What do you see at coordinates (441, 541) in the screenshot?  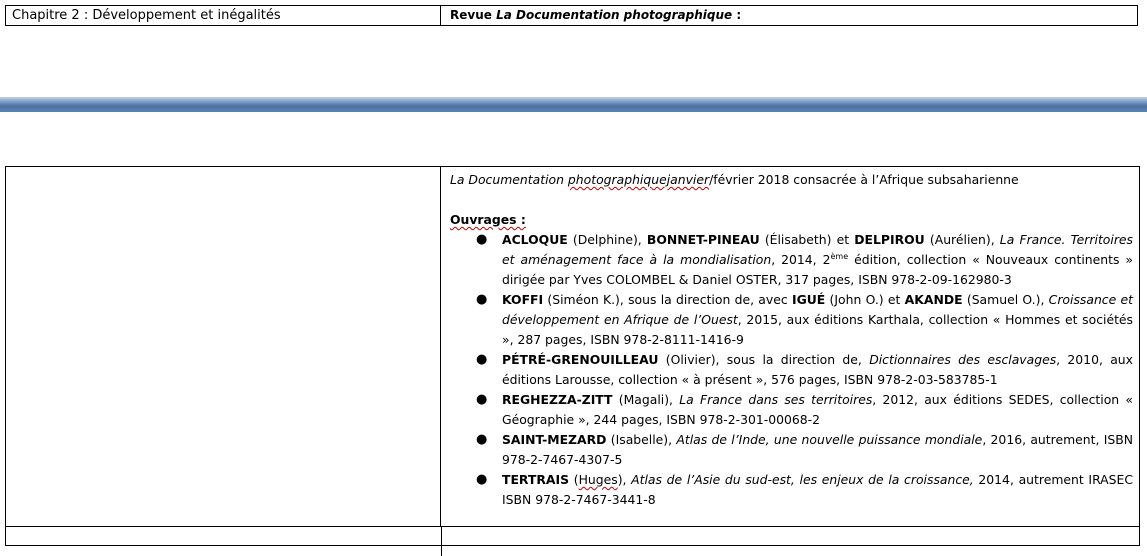 I see `column-divider` at bounding box center [441, 541].